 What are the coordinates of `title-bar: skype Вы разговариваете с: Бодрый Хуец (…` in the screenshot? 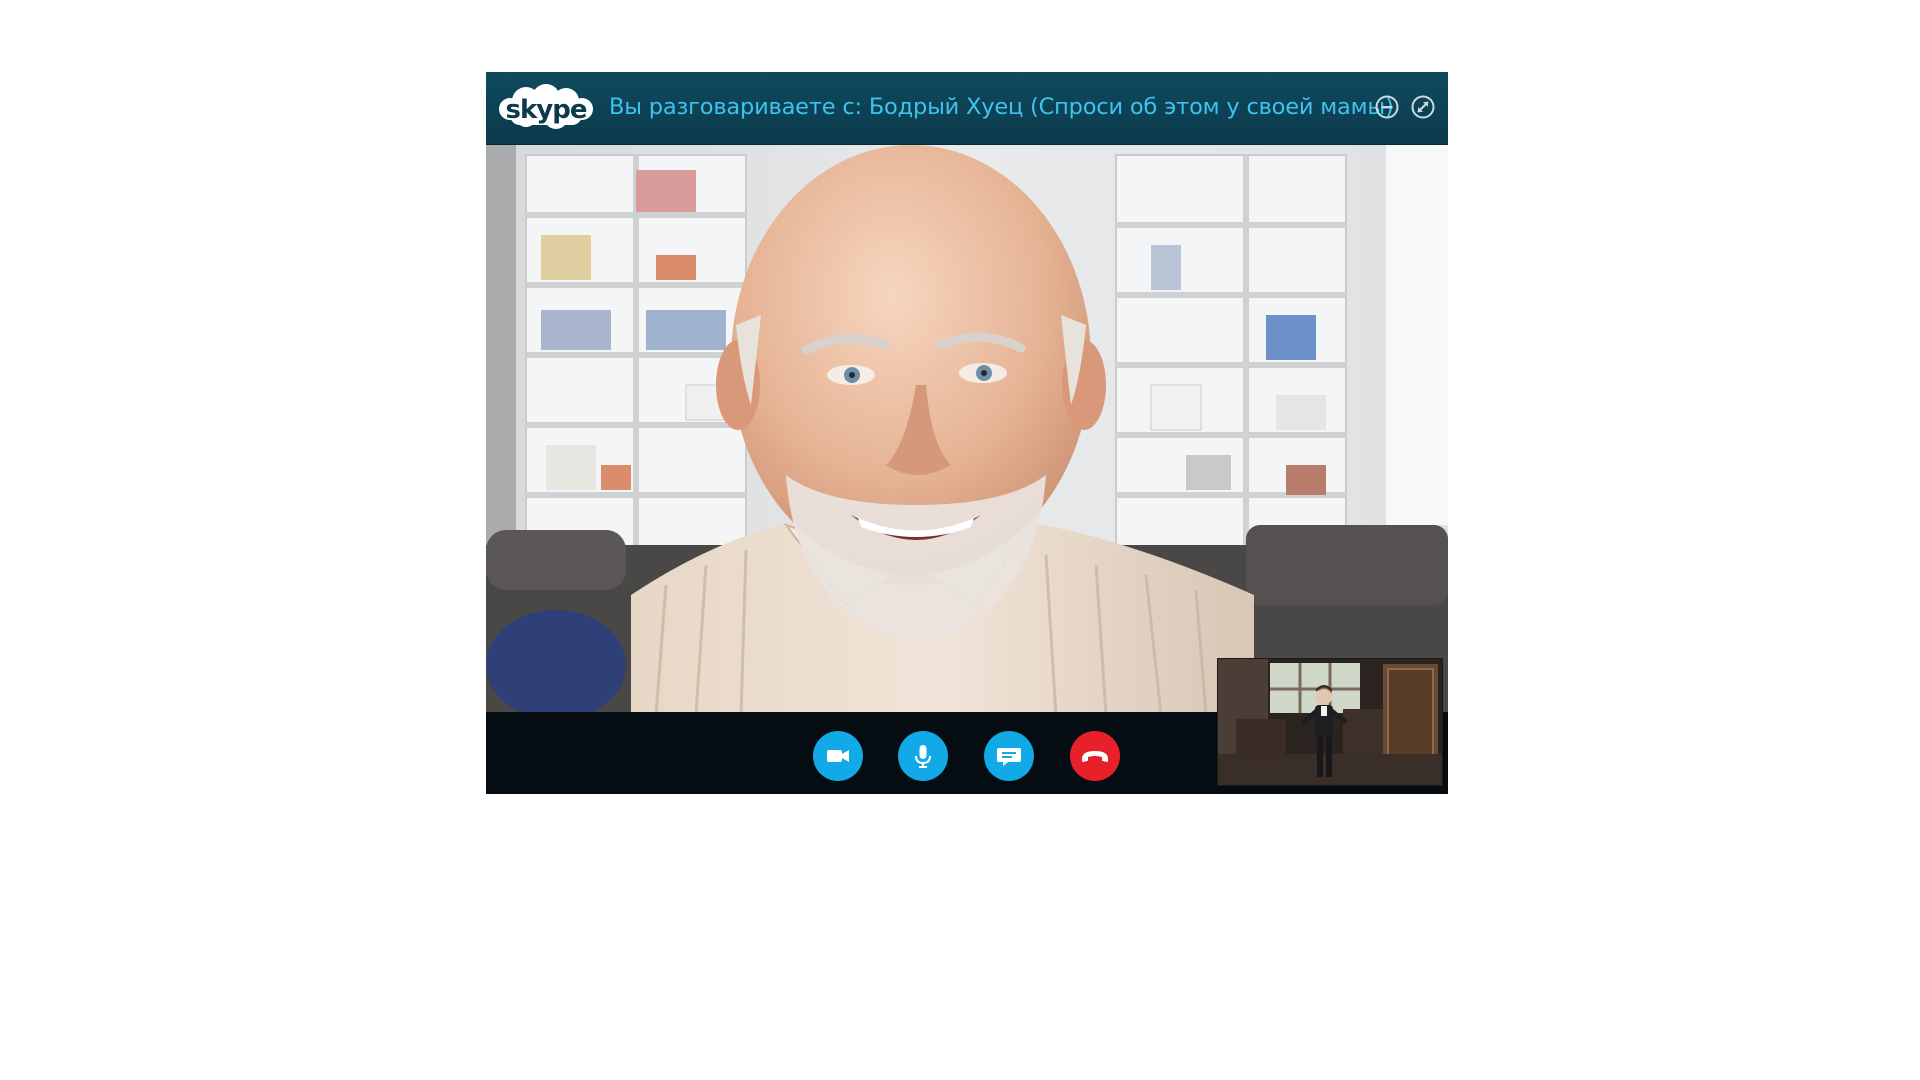 It's located at (967, 108).